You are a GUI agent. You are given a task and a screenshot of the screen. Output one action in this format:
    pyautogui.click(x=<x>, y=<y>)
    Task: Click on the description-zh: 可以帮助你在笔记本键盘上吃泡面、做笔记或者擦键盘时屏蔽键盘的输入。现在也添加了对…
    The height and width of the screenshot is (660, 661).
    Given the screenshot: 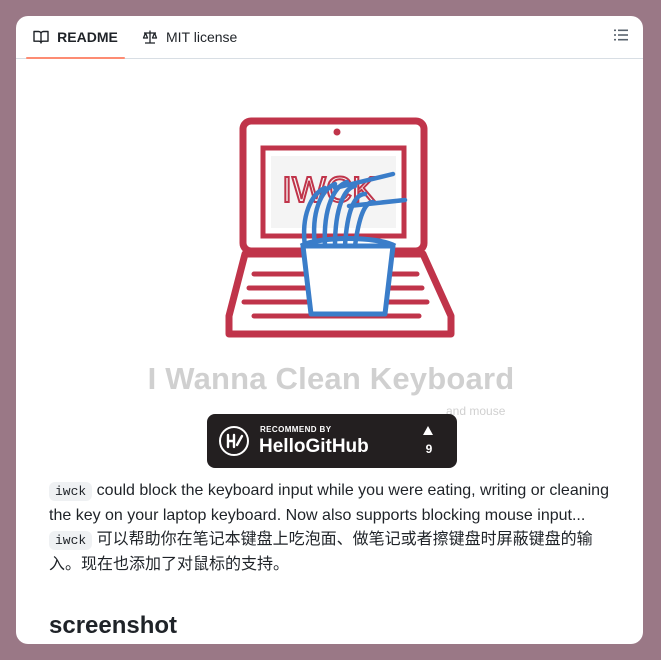 What is the action you would take?
    pyautogui.click(x=321, y=552)
    